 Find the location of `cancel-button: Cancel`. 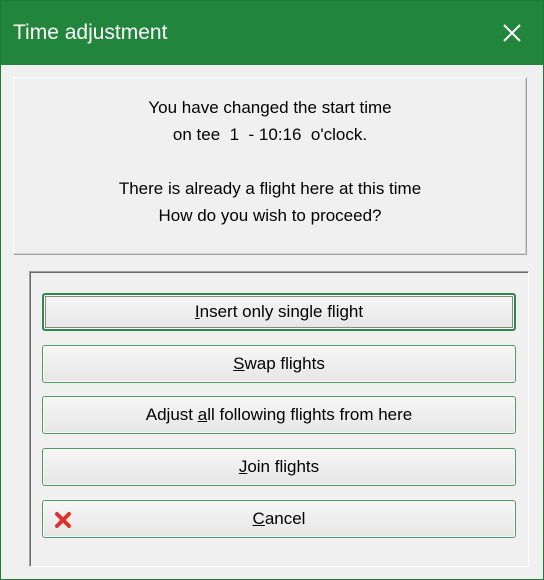

cancel-button: Cancel is located at coordinates (279, 519).